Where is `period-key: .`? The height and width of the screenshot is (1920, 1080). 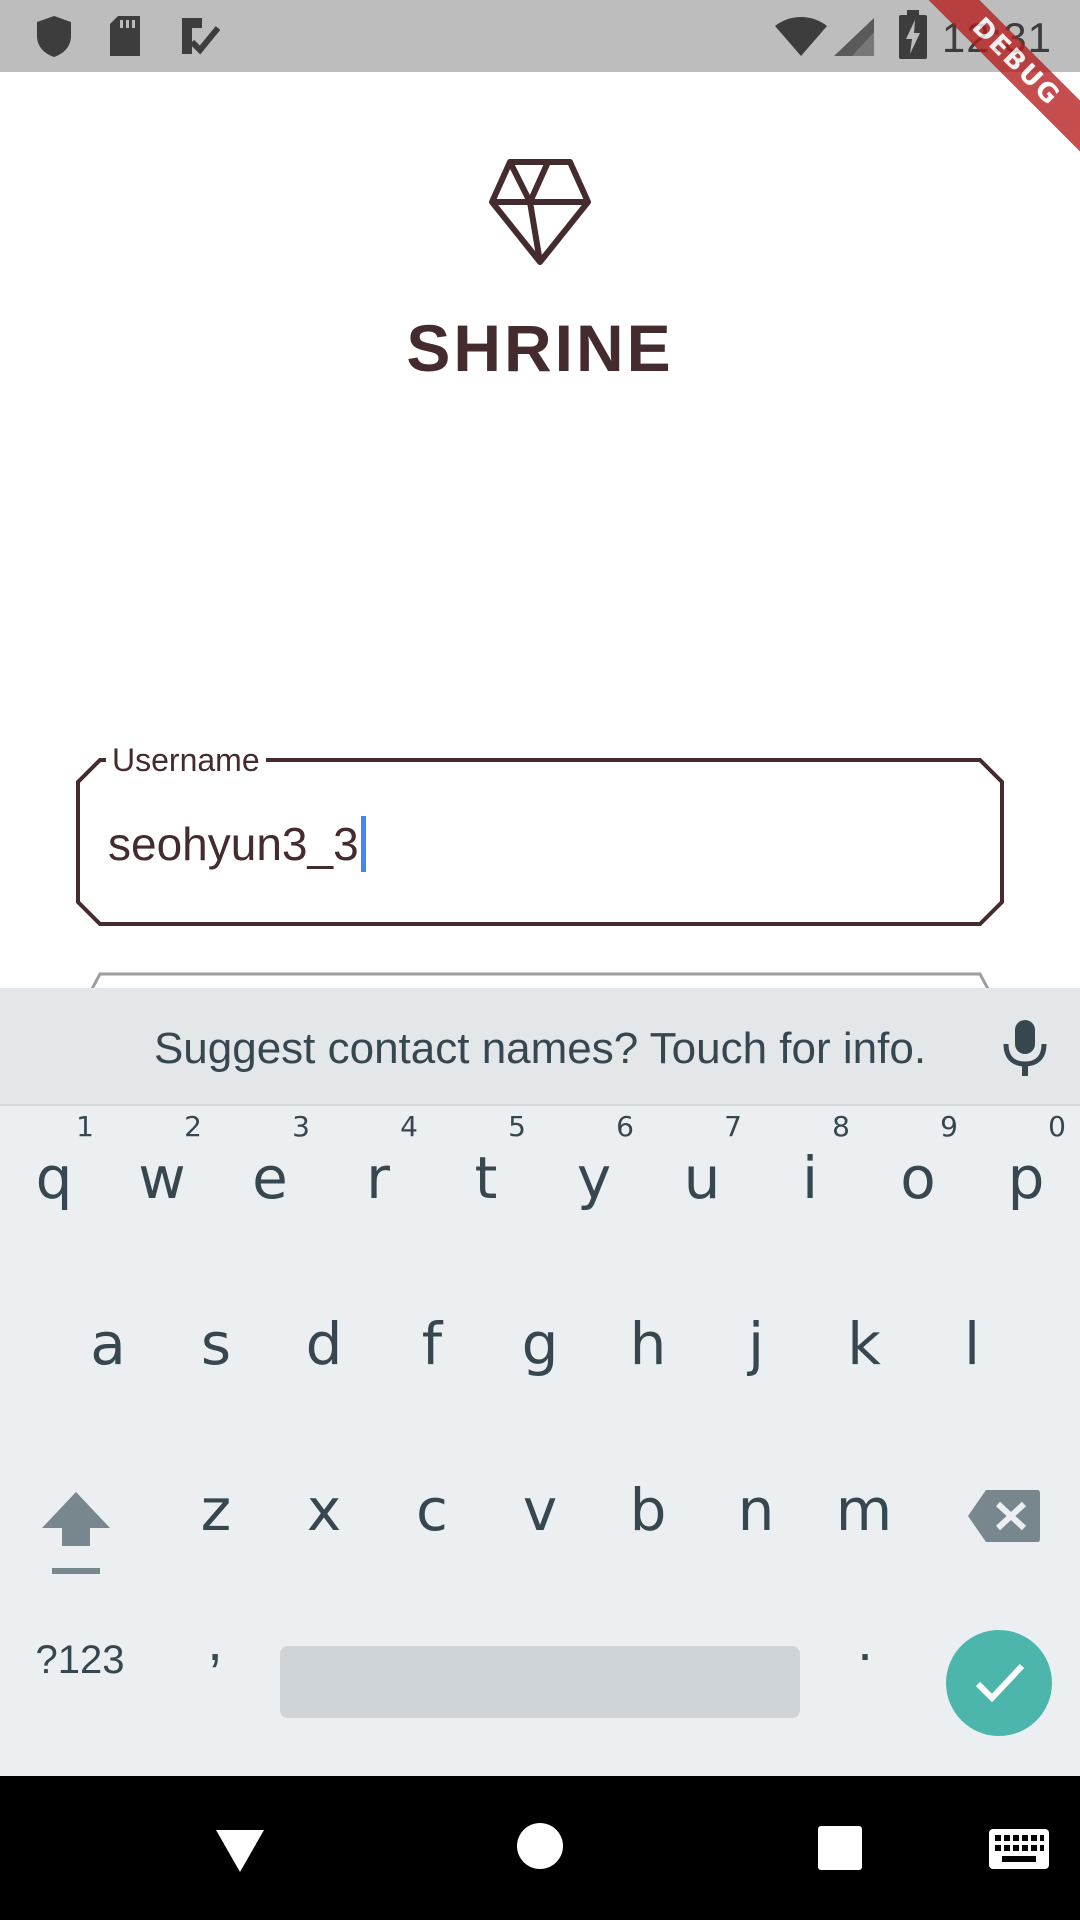
period-key: . is located at coordinates (865, 1648).